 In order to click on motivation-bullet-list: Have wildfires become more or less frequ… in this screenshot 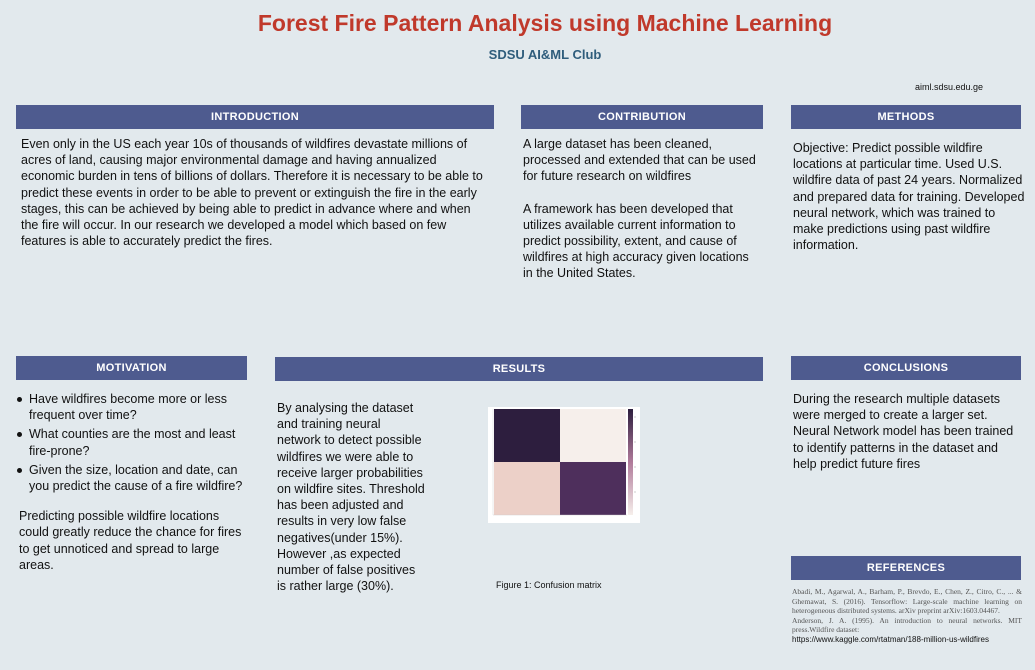, I will do `click(133, 442)`.